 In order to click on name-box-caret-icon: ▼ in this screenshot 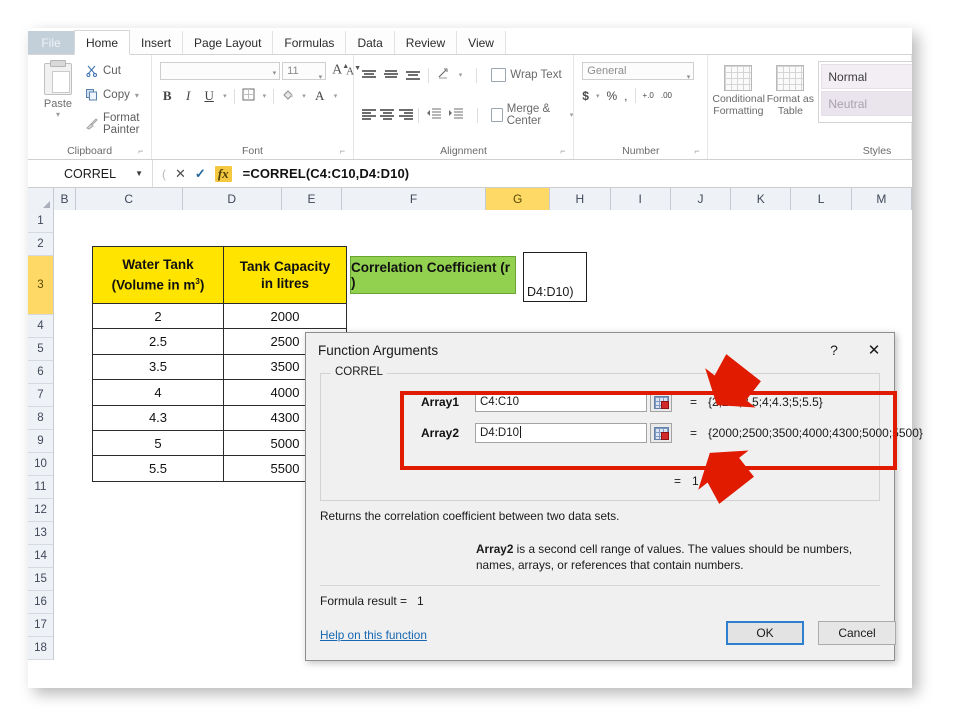, I will do `click(139, 173)`.